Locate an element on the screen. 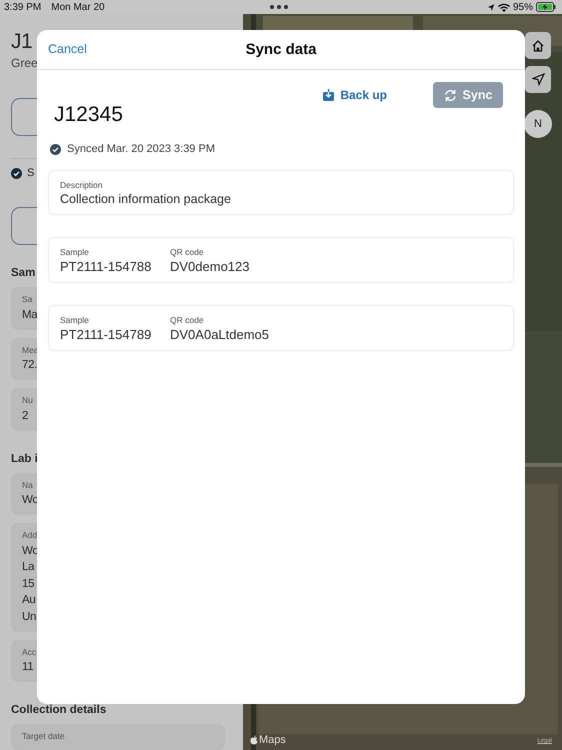 The width and height of the screenshot is (562, 750). field-value: 11 is located at coordinates (28, 667).